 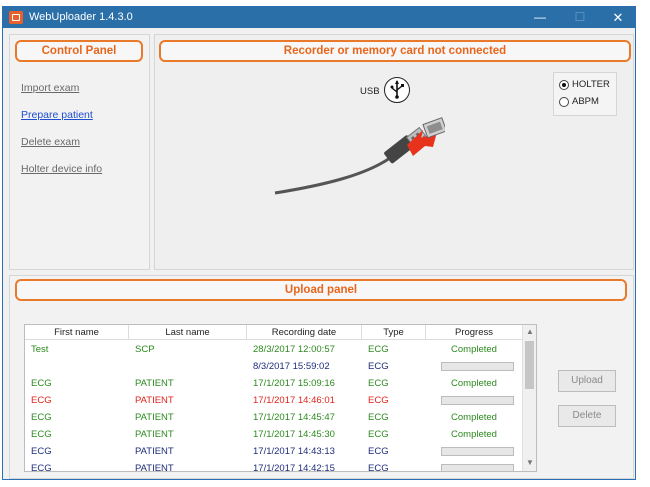 What do you see at coordinates (77, 332) in the screenshot?
I see `column-first-name: First name` at bounding box center [77, 332].